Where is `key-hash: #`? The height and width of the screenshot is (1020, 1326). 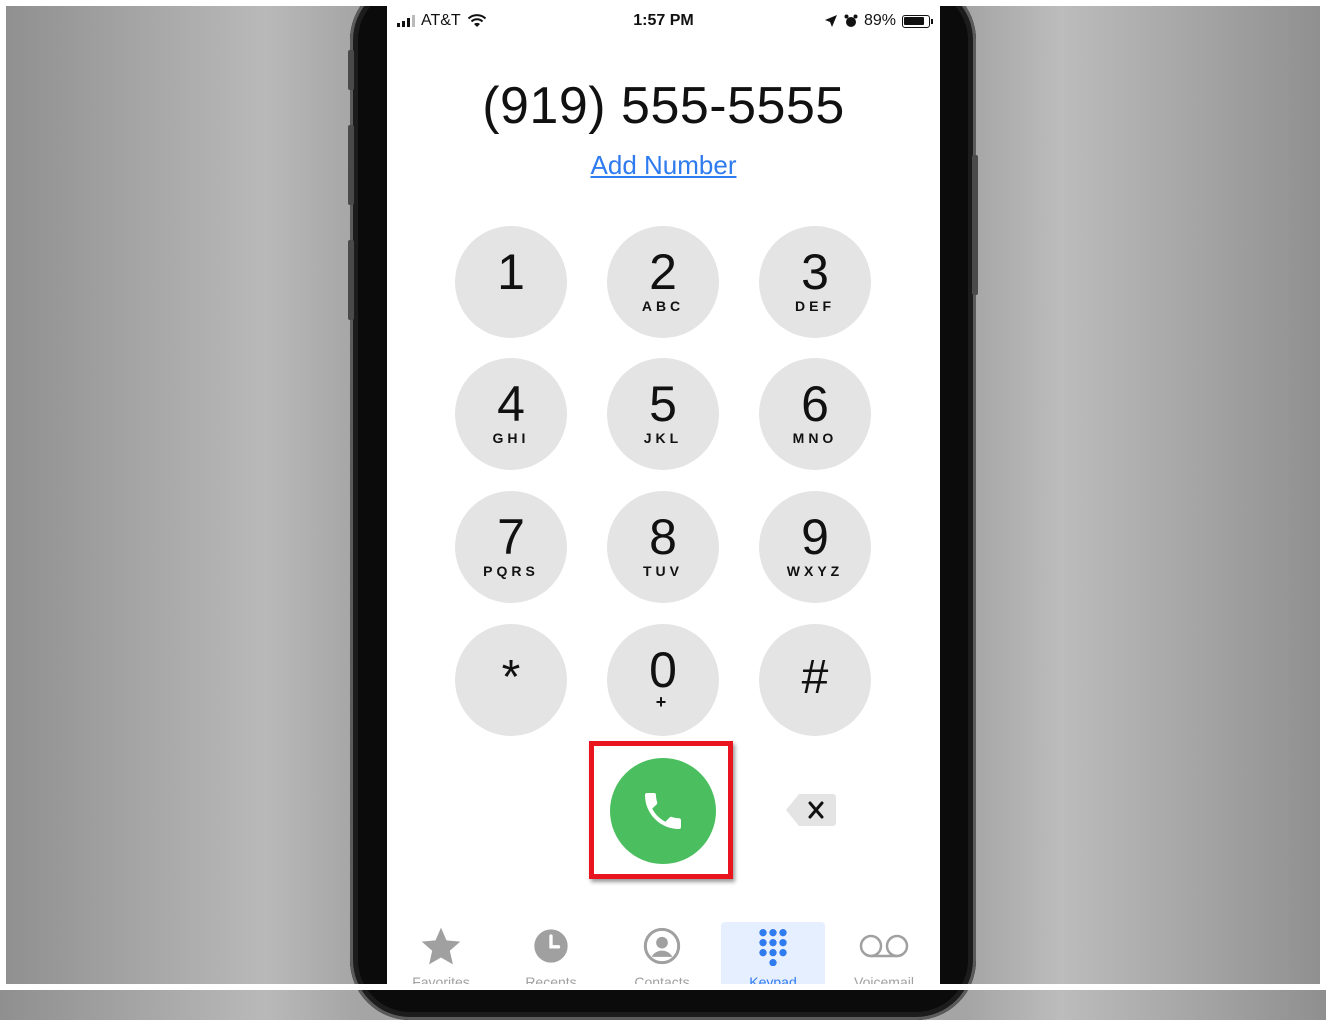
key-hash: # is located at coordinates (815, 680).